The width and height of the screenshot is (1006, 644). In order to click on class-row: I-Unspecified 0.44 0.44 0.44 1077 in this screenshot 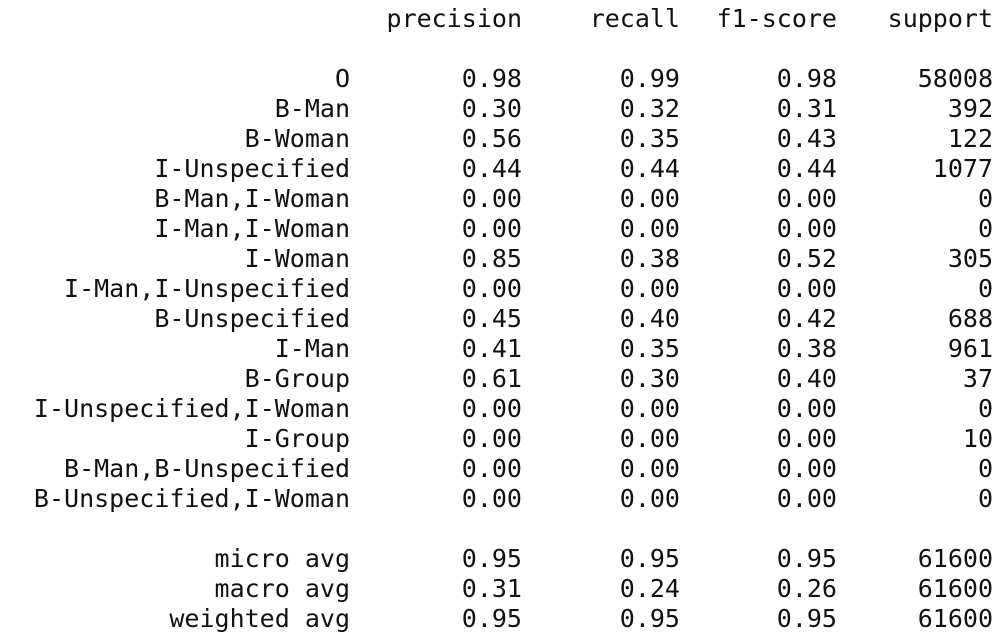, I will do `click(503, 169)`.